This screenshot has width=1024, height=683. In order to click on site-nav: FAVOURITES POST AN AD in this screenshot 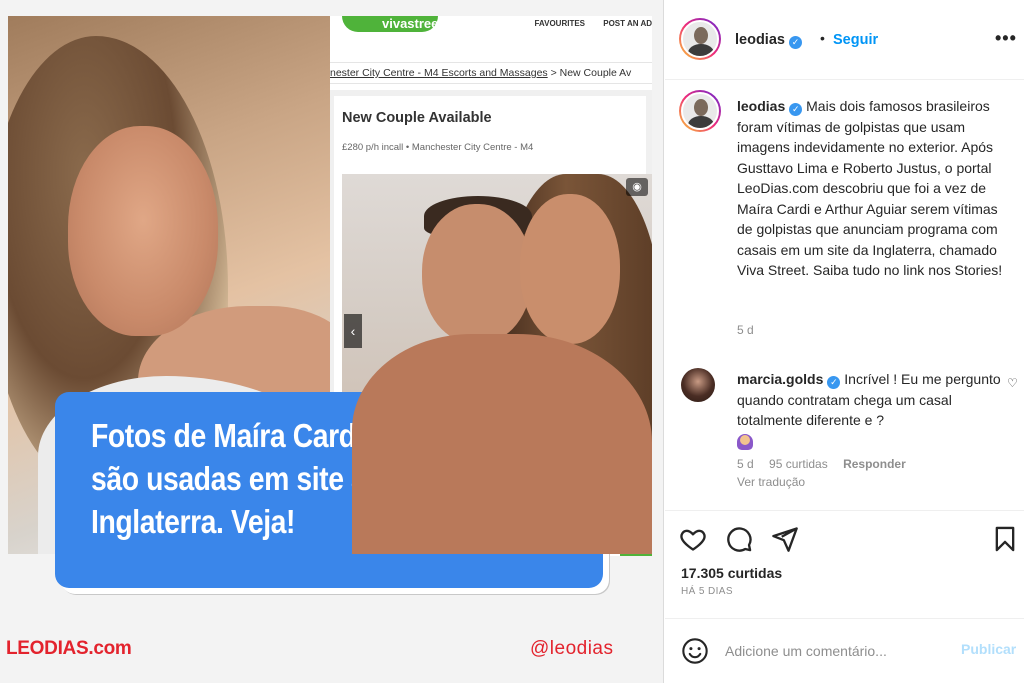, I will do `click(585, 23)`.